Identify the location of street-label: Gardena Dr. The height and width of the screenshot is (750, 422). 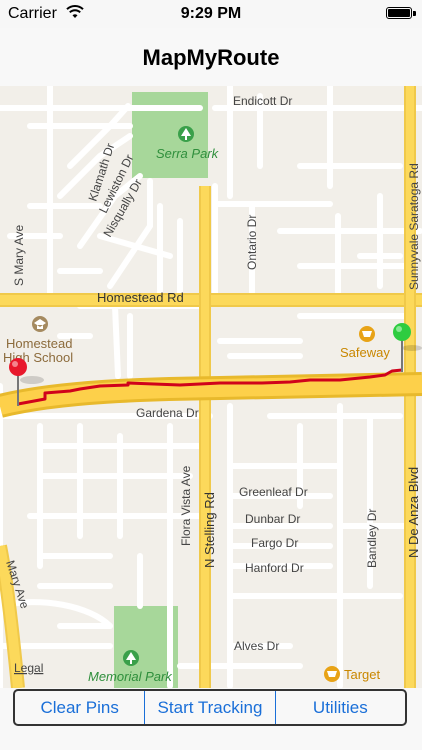
(167, 413).